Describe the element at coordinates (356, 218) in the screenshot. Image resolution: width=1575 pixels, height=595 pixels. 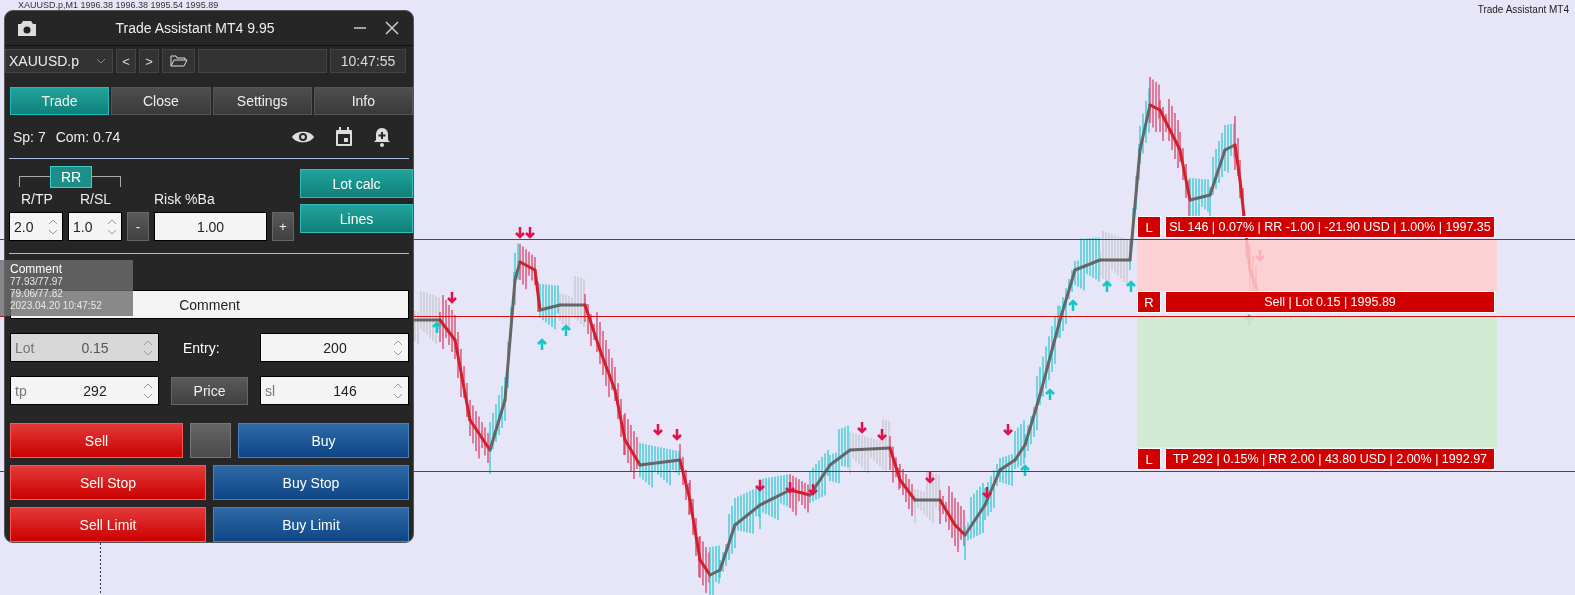
I see `lines-button: Lines` at that location.